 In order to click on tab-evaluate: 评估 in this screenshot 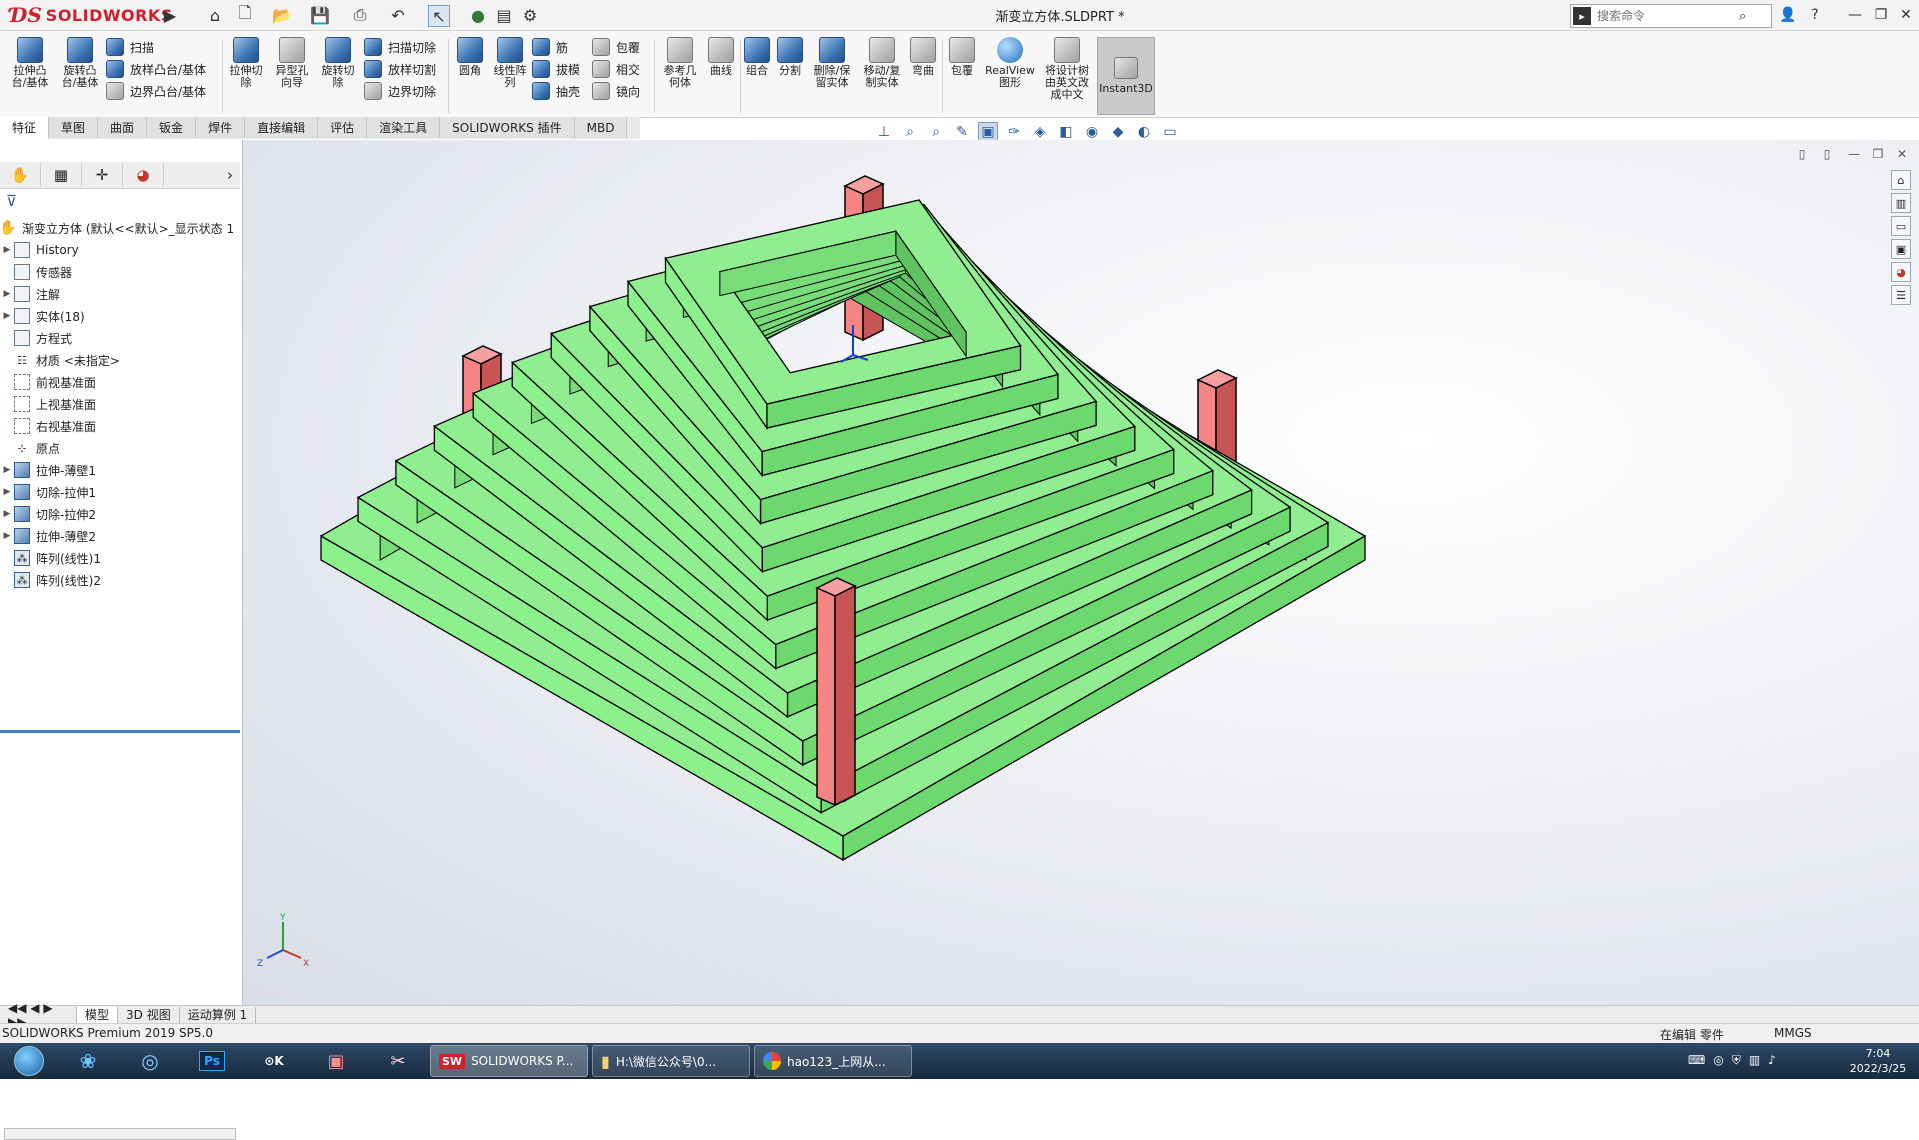, I will do `click(343, 127)`.